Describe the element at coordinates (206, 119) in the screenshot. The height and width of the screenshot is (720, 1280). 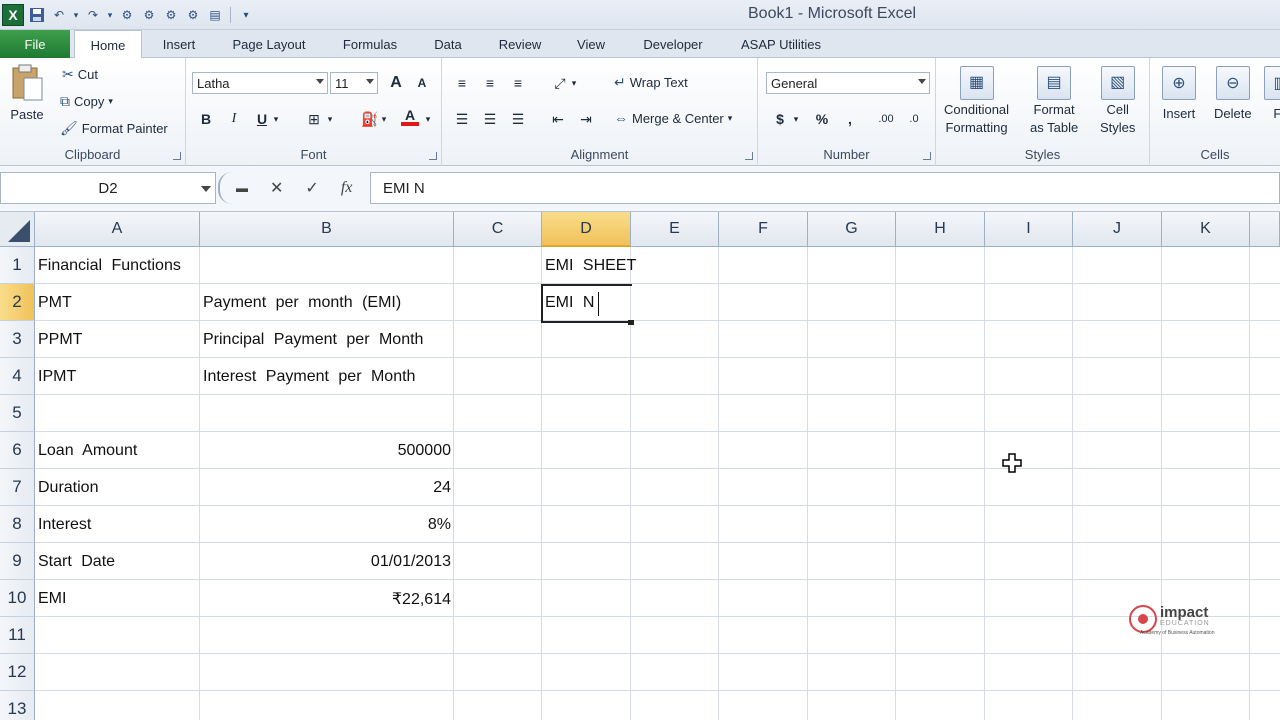
I see `bold-button: B` at that location.